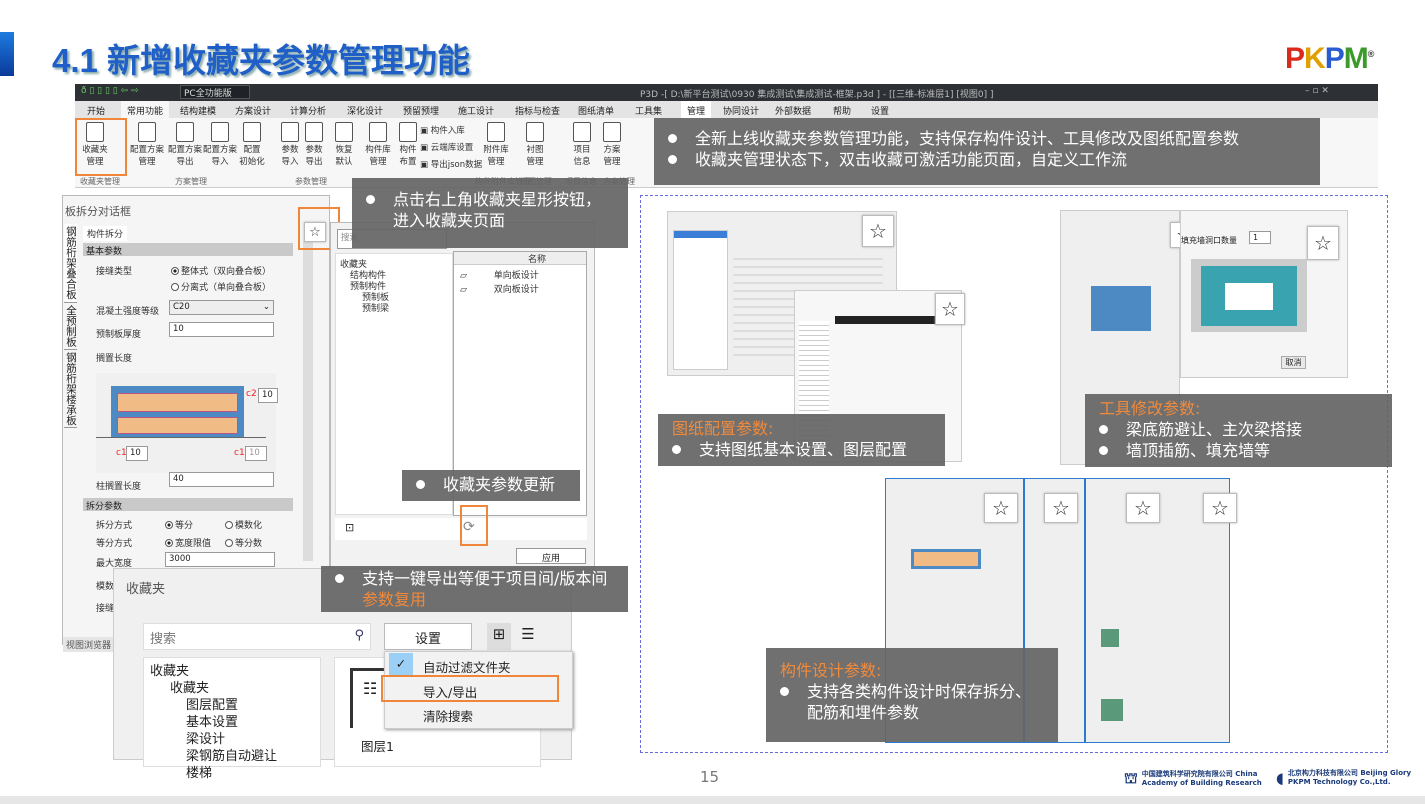 This screenshot has height=804, width=1425. Describe the element at coordinates (221, 329) in the screenshot. I see `thickness-input: 10` at that location.